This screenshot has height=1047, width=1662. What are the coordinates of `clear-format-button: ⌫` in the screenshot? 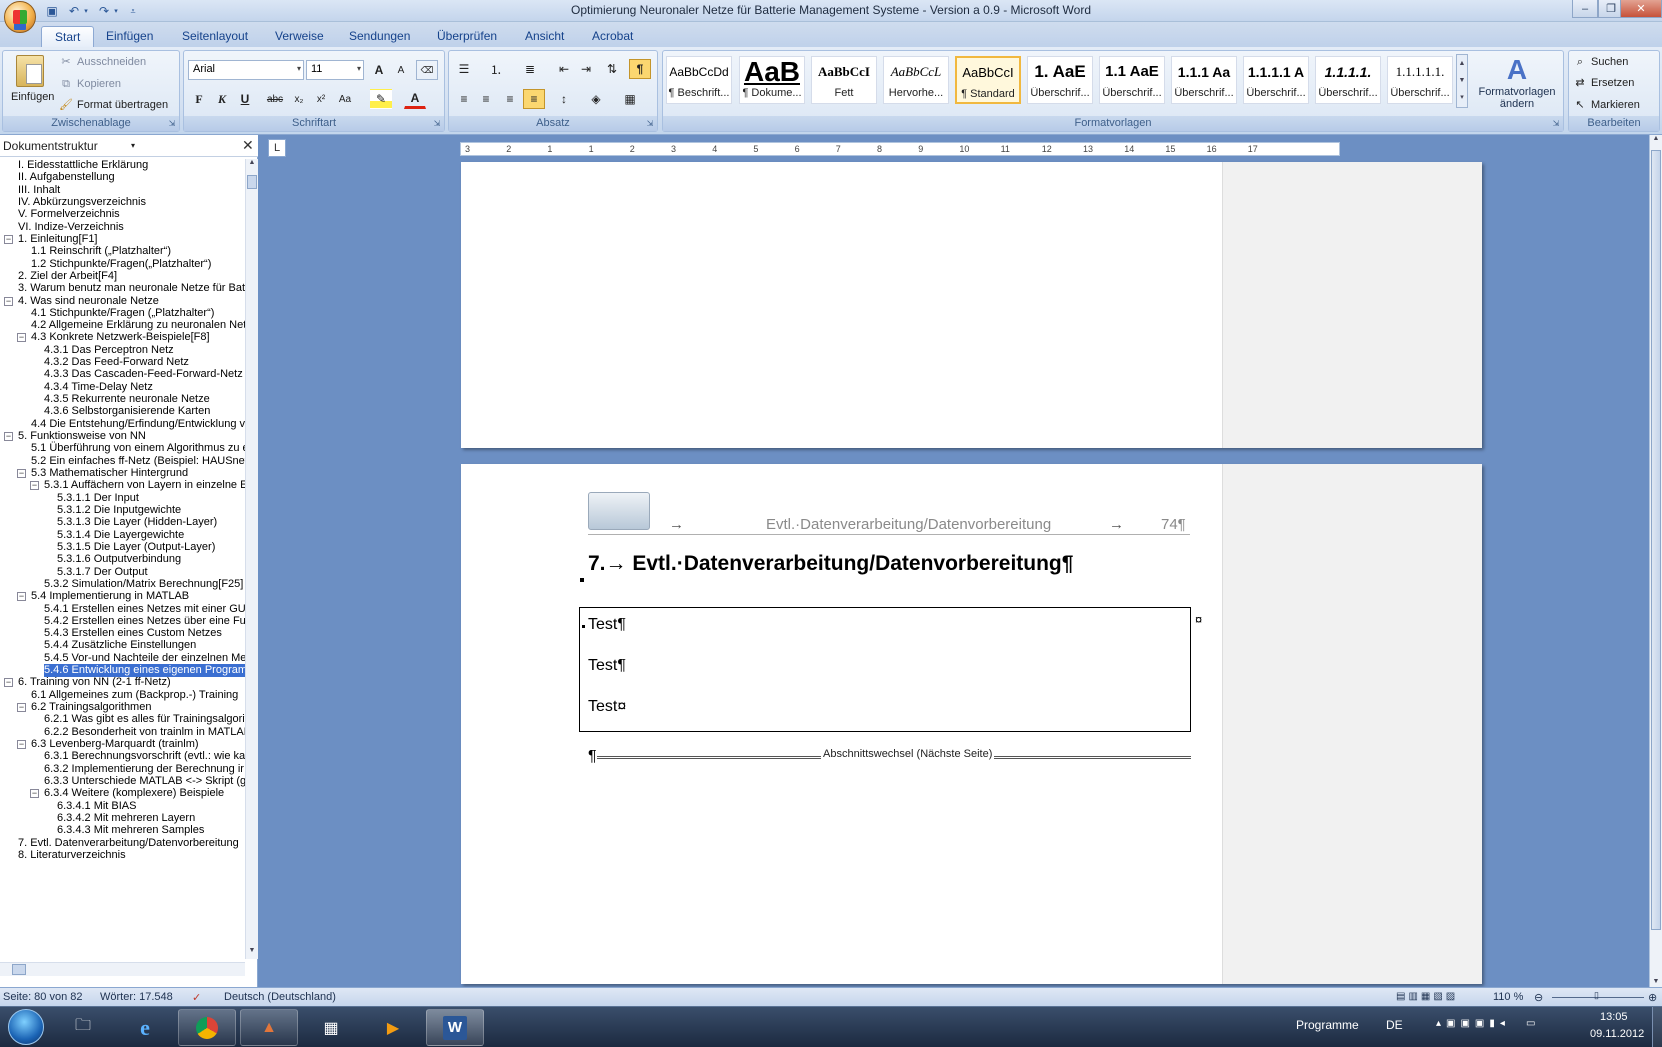 It's located at (427, 70).